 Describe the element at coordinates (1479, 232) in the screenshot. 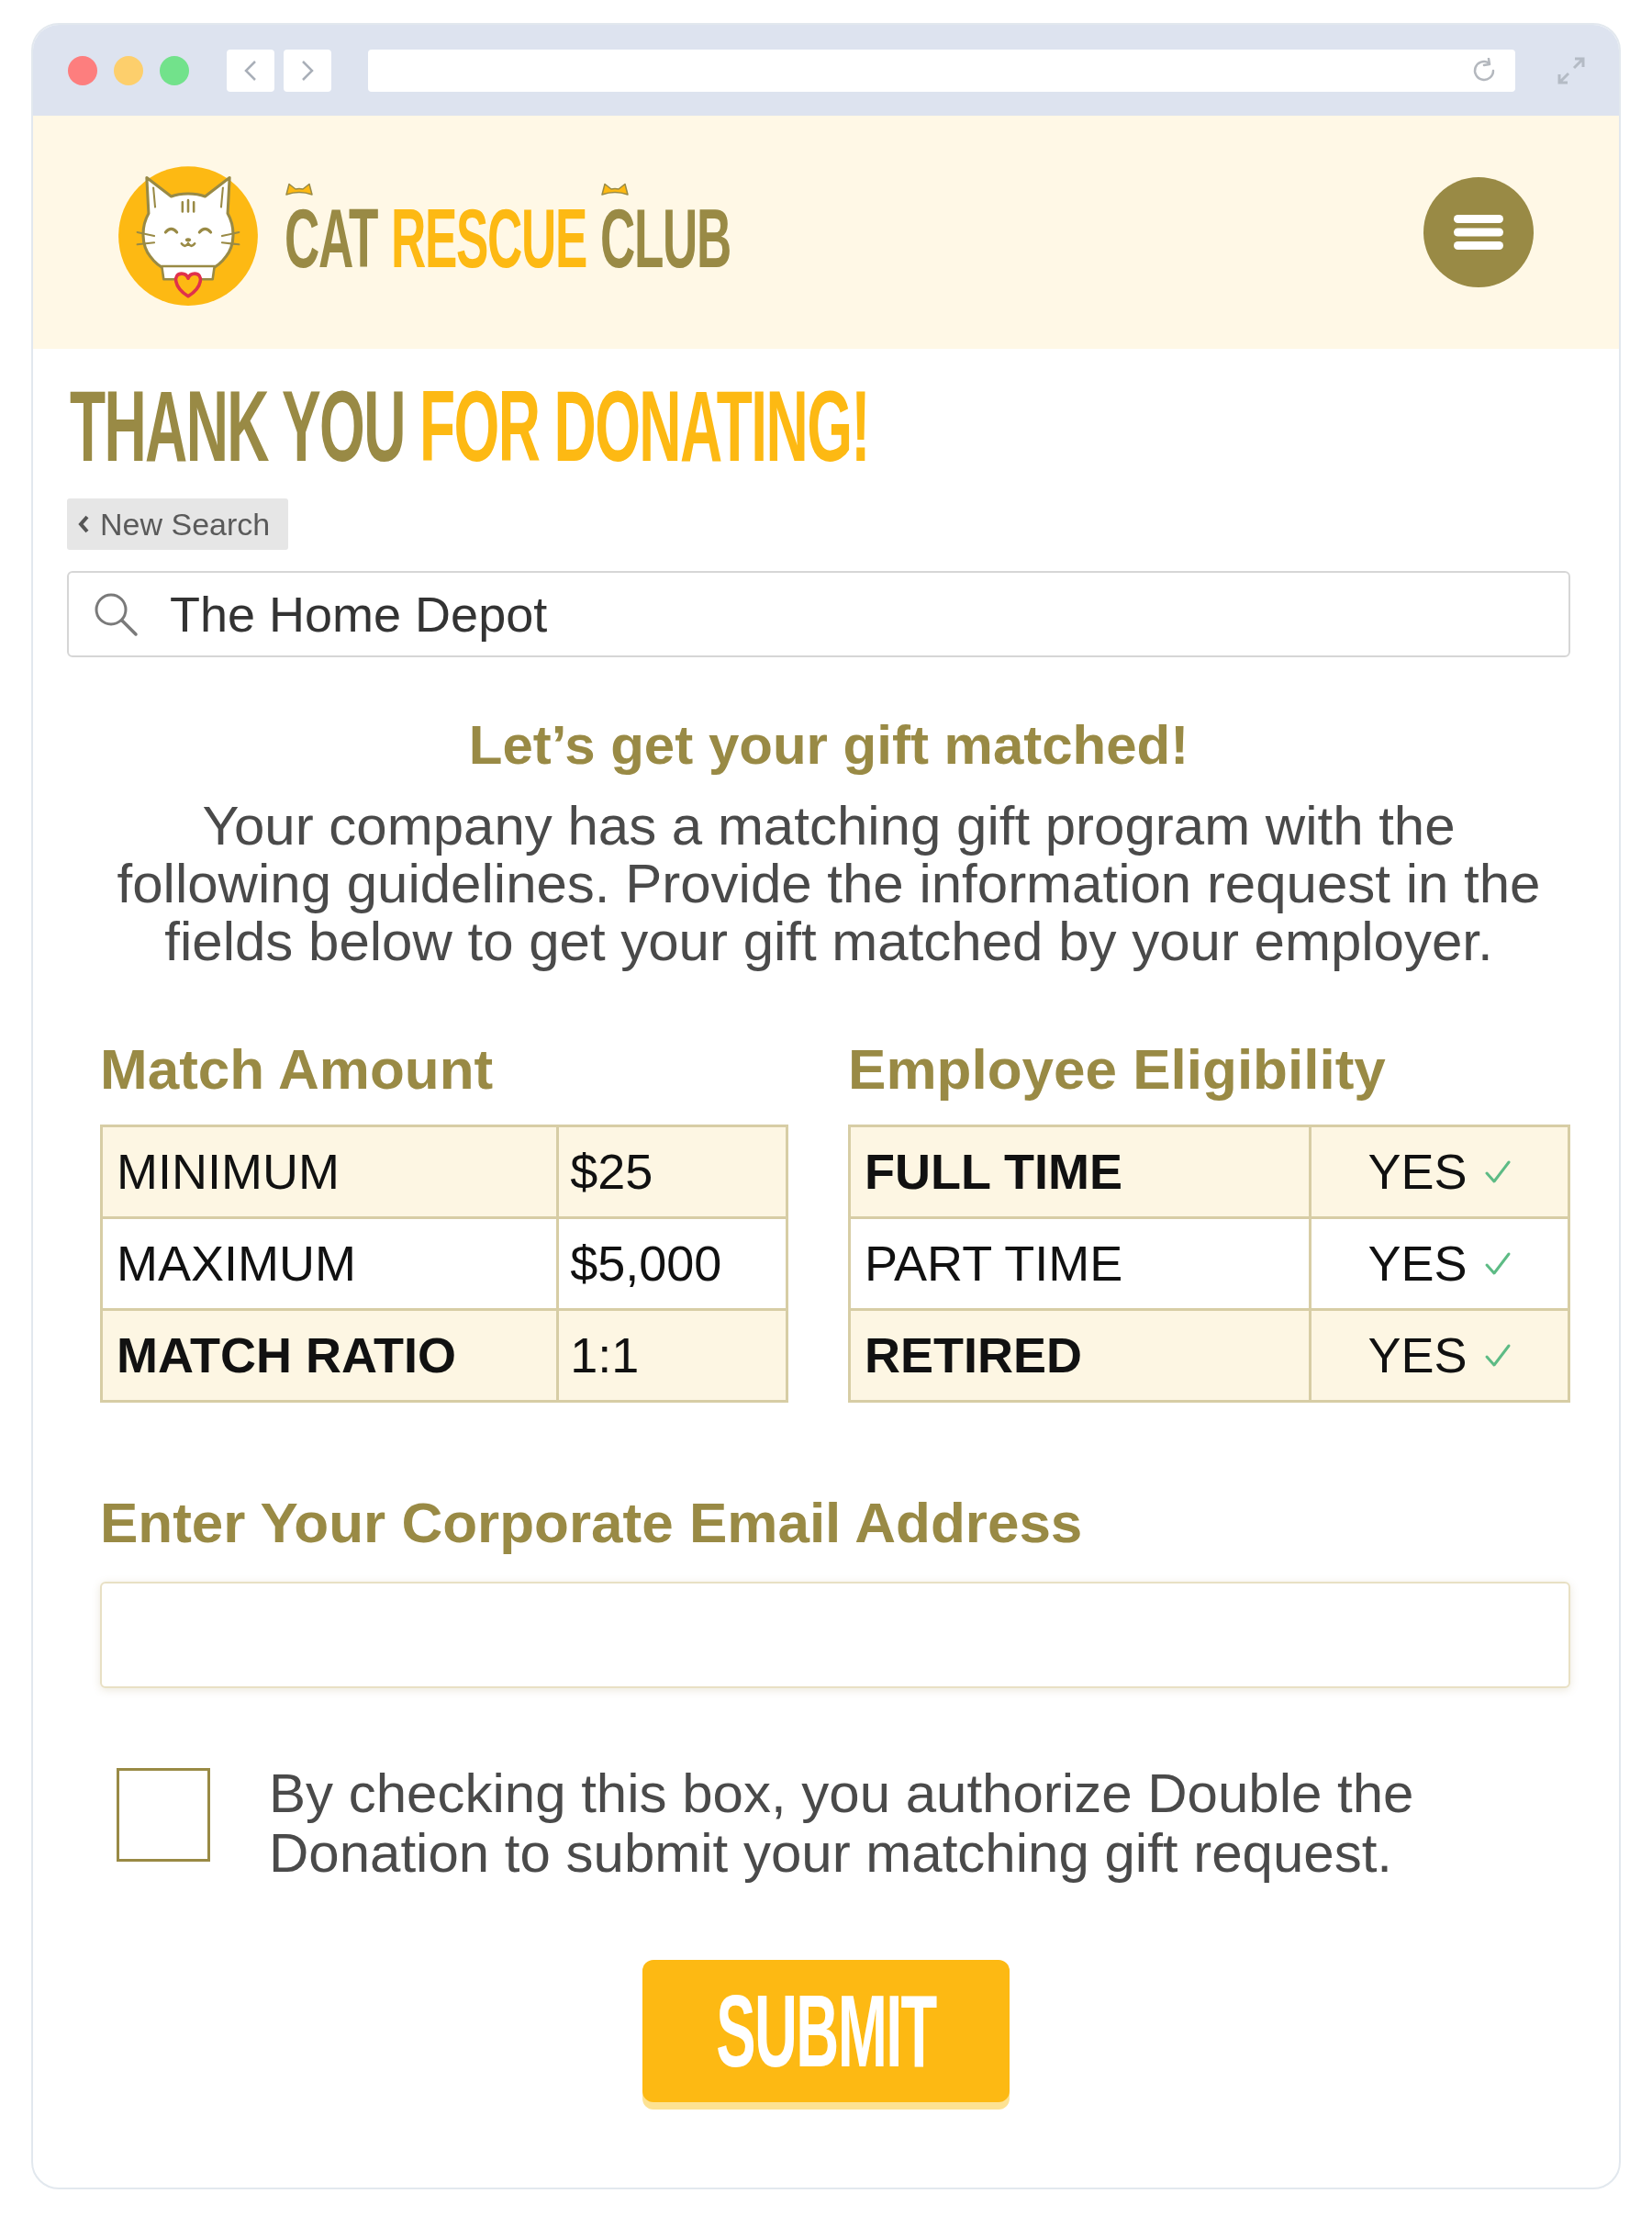

I see `menu-icon` at that location.